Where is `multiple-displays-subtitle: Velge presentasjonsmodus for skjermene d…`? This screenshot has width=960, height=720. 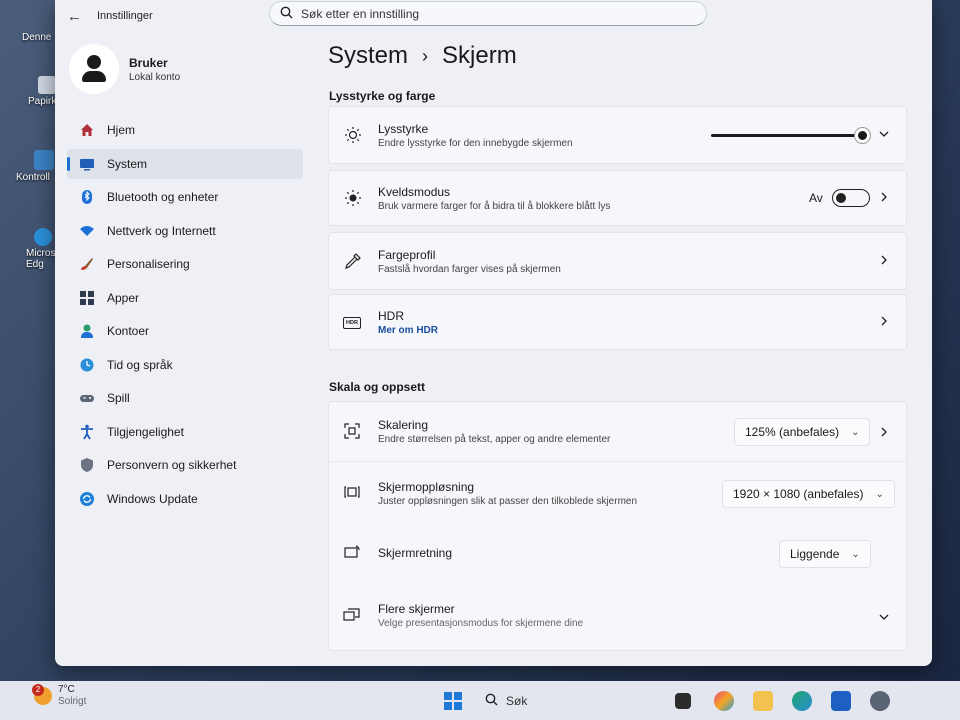 multiple-displays-subtitle: Velge presentasjonsmodus for skjermene d… is located at coordinates (481, 623).